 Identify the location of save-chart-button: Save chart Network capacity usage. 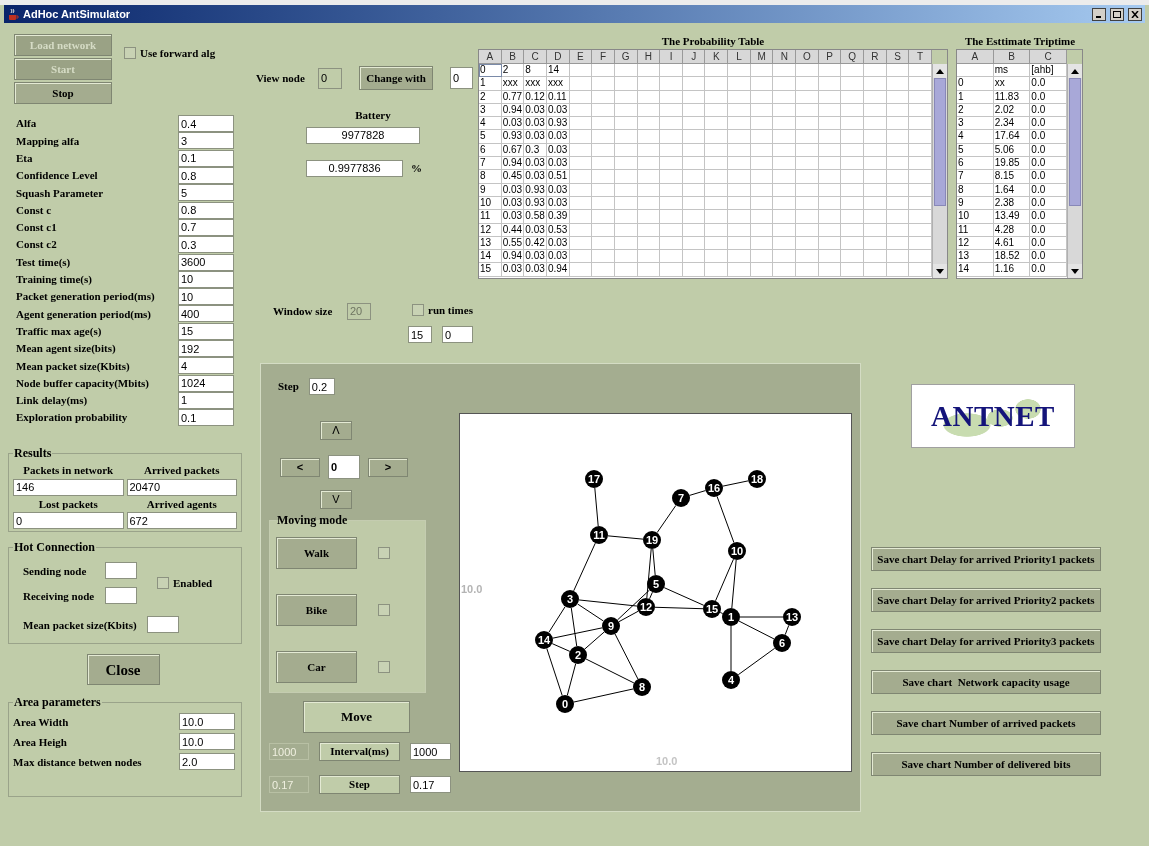
(986, 682).